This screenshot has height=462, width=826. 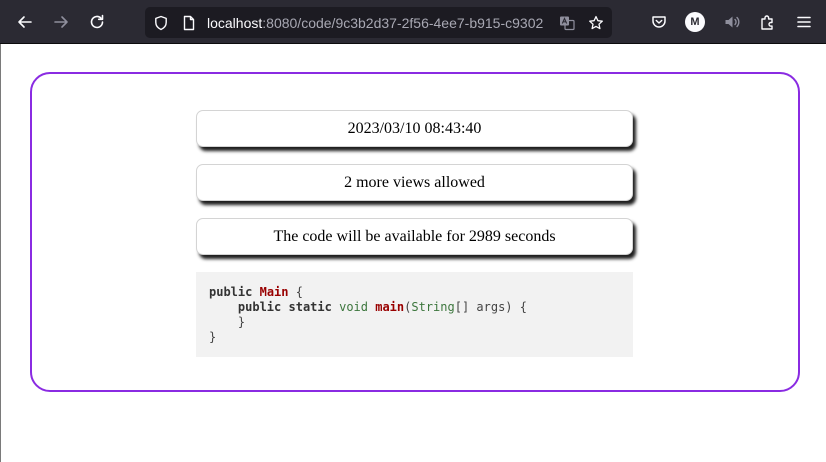 What do you see at coordinates (161, 23) in the screenshot?
I see `shield-icon` at bounding box center [161, 23].